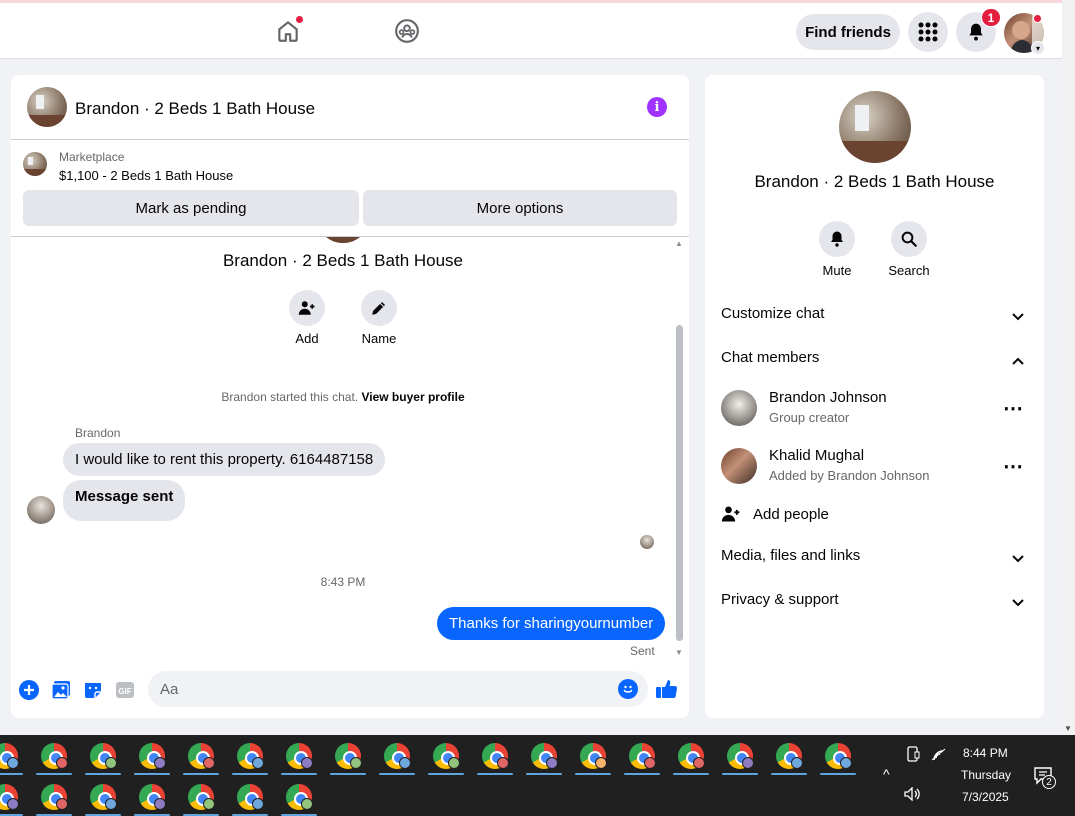 This screenshot has width=1075, height=816. What do you see at coordinates (379, 308) in the screenshot?
I see `pencil-icon` at bounding box center [379, 308].